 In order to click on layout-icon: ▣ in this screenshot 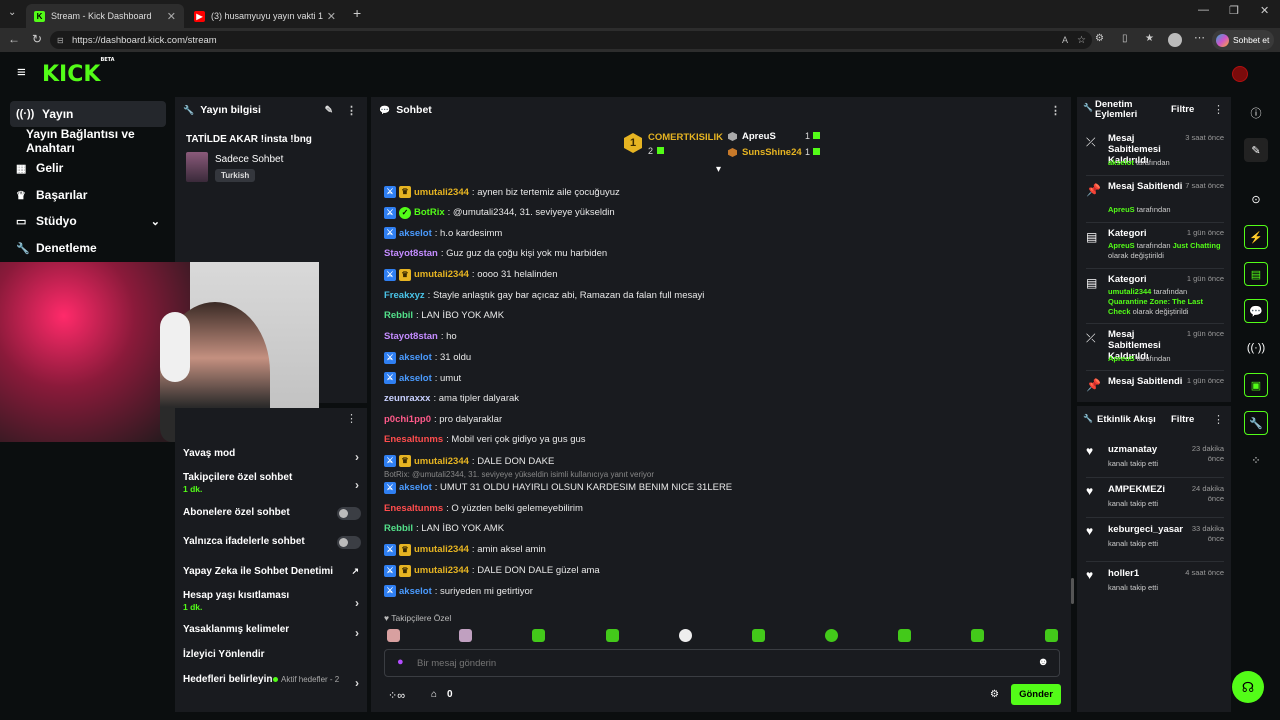, I will do `click(1256, 385)`.